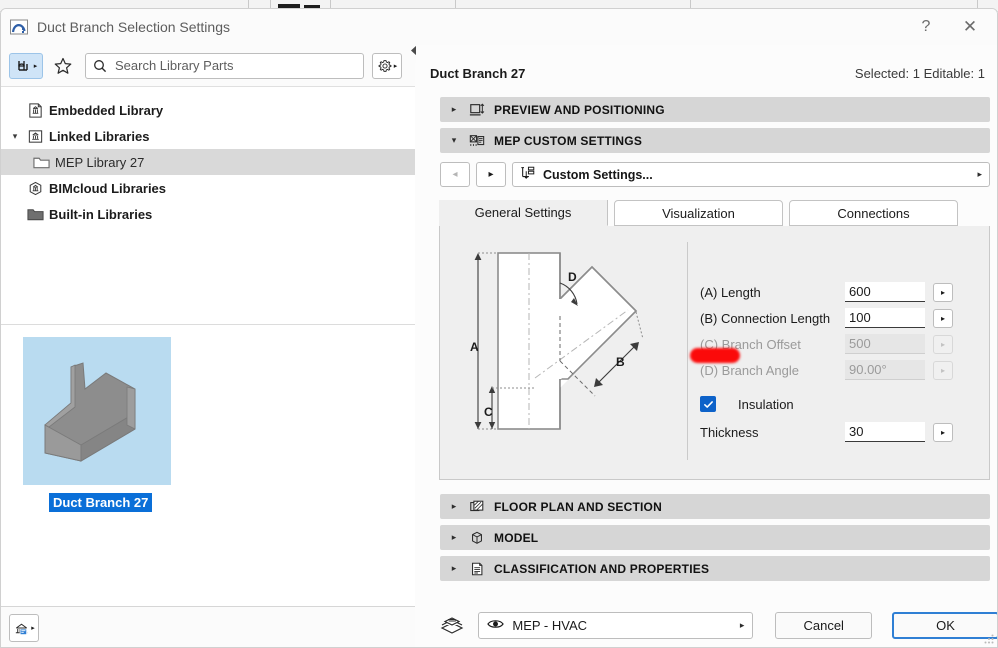 This screenshot has width=998, height=648. I want to click on selection-info: Selected: 1 Editable: 1, so click(919, 73).